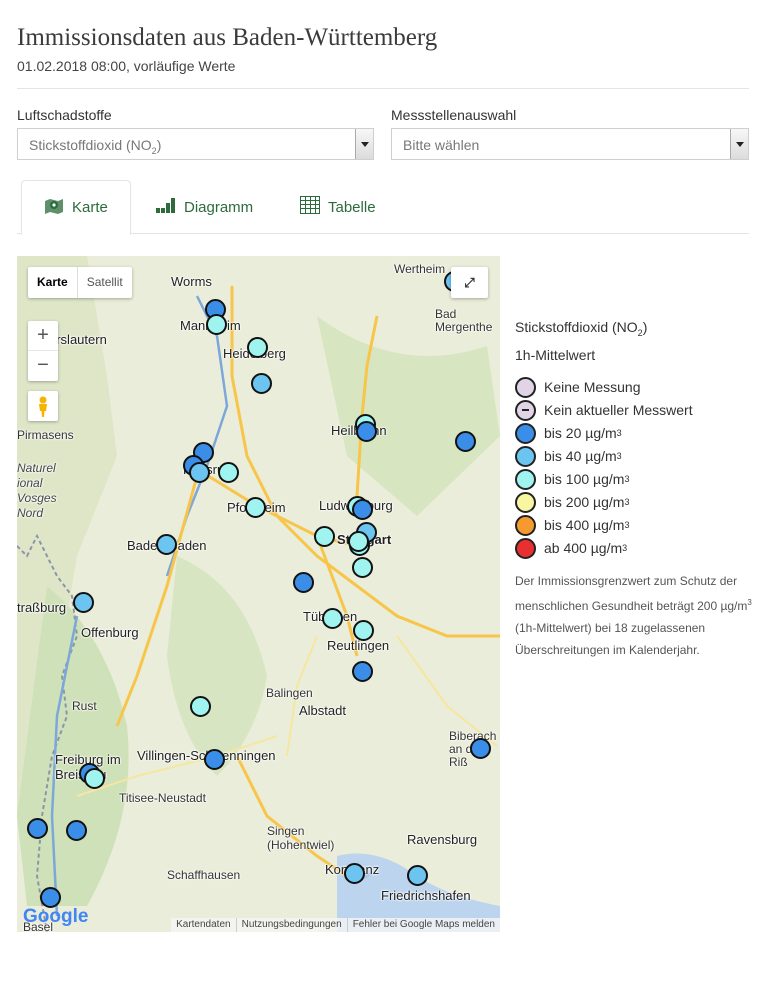  Describe the element at coordinates (191, 281) in the screenshot. I see `map-label-worms: Worms` at that location.